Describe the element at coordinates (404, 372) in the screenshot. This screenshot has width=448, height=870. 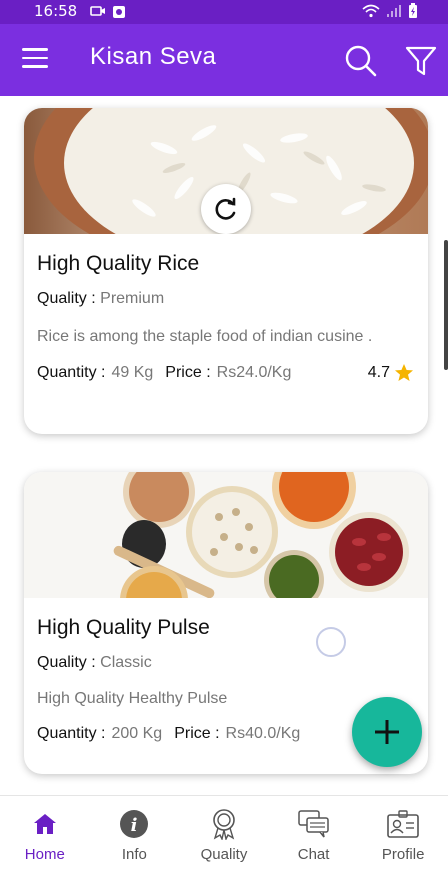
I see `star-icon` at that location.